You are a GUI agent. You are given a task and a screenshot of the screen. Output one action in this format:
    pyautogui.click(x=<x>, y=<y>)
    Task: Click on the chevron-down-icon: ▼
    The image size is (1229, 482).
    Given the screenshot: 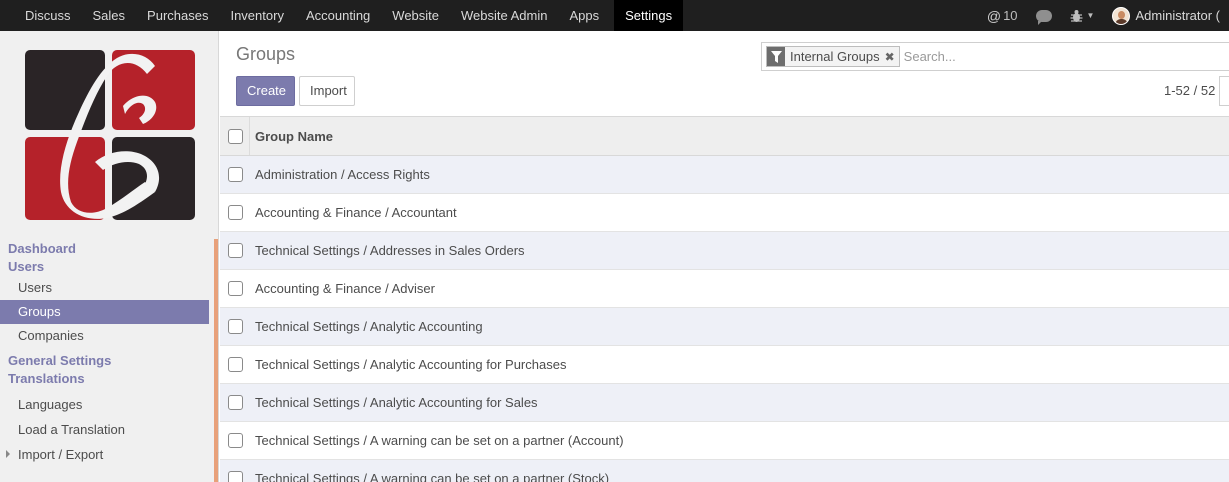 What is the action you would take?
    pyautogui.click(x=1090, y=15)
    